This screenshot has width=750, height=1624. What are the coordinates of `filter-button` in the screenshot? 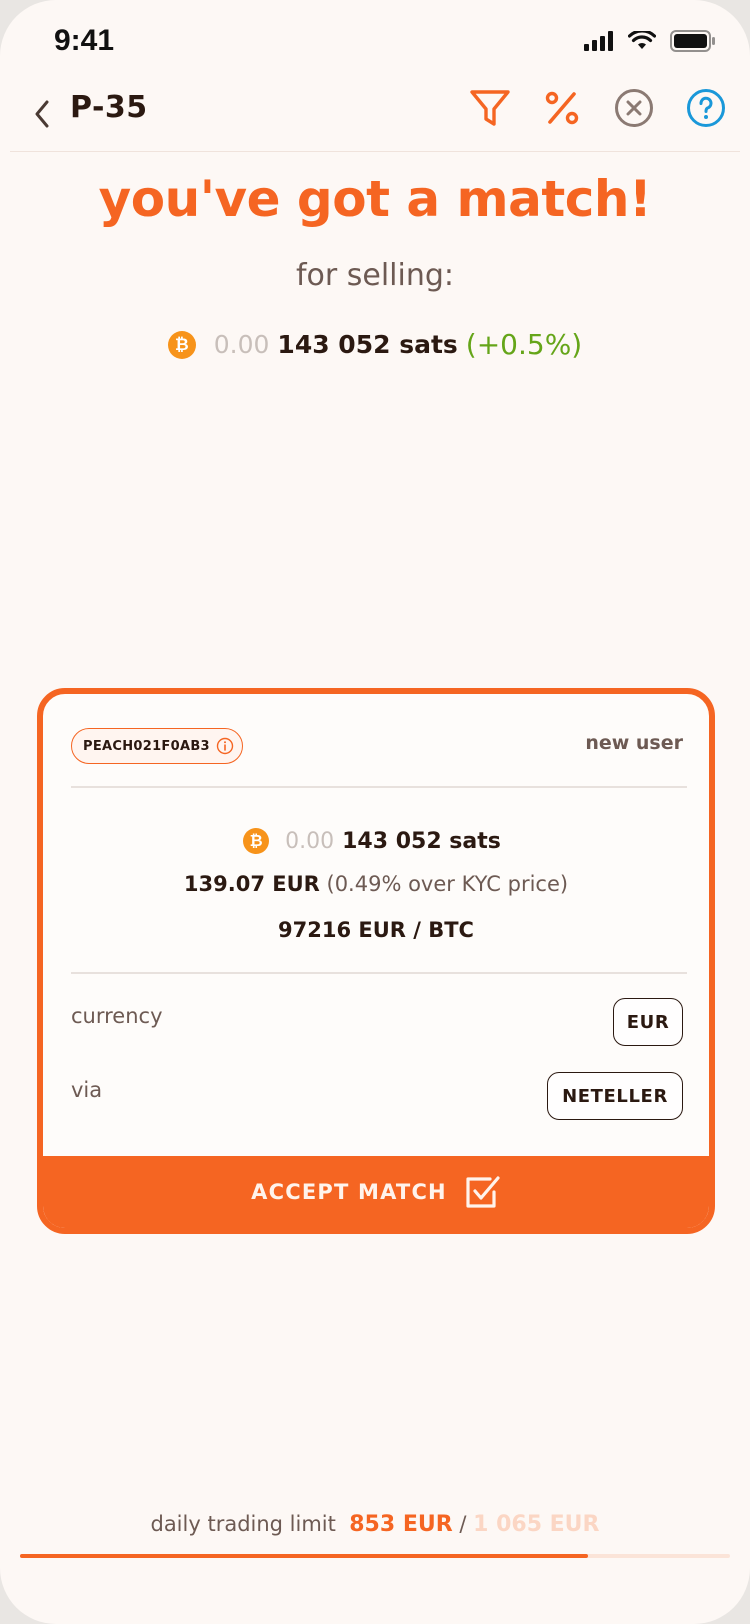 It's located at (490, 108).